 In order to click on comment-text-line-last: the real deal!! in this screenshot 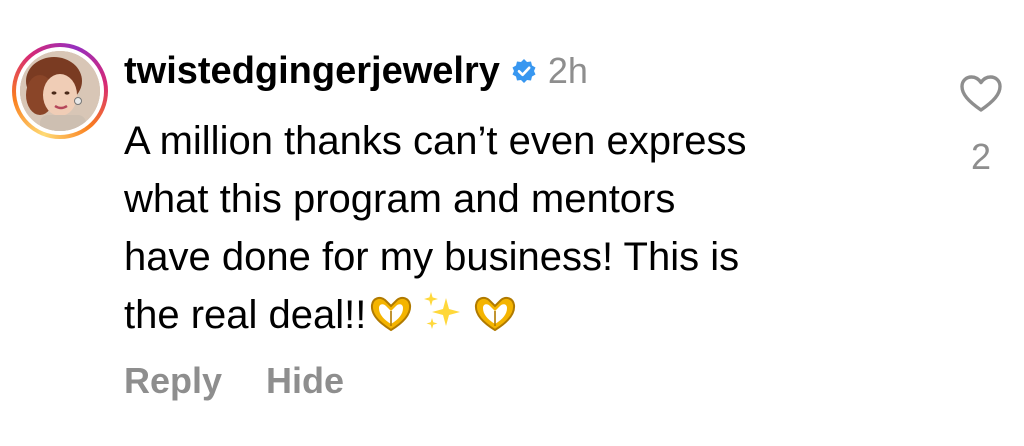, I will do `click(524, 318)`.